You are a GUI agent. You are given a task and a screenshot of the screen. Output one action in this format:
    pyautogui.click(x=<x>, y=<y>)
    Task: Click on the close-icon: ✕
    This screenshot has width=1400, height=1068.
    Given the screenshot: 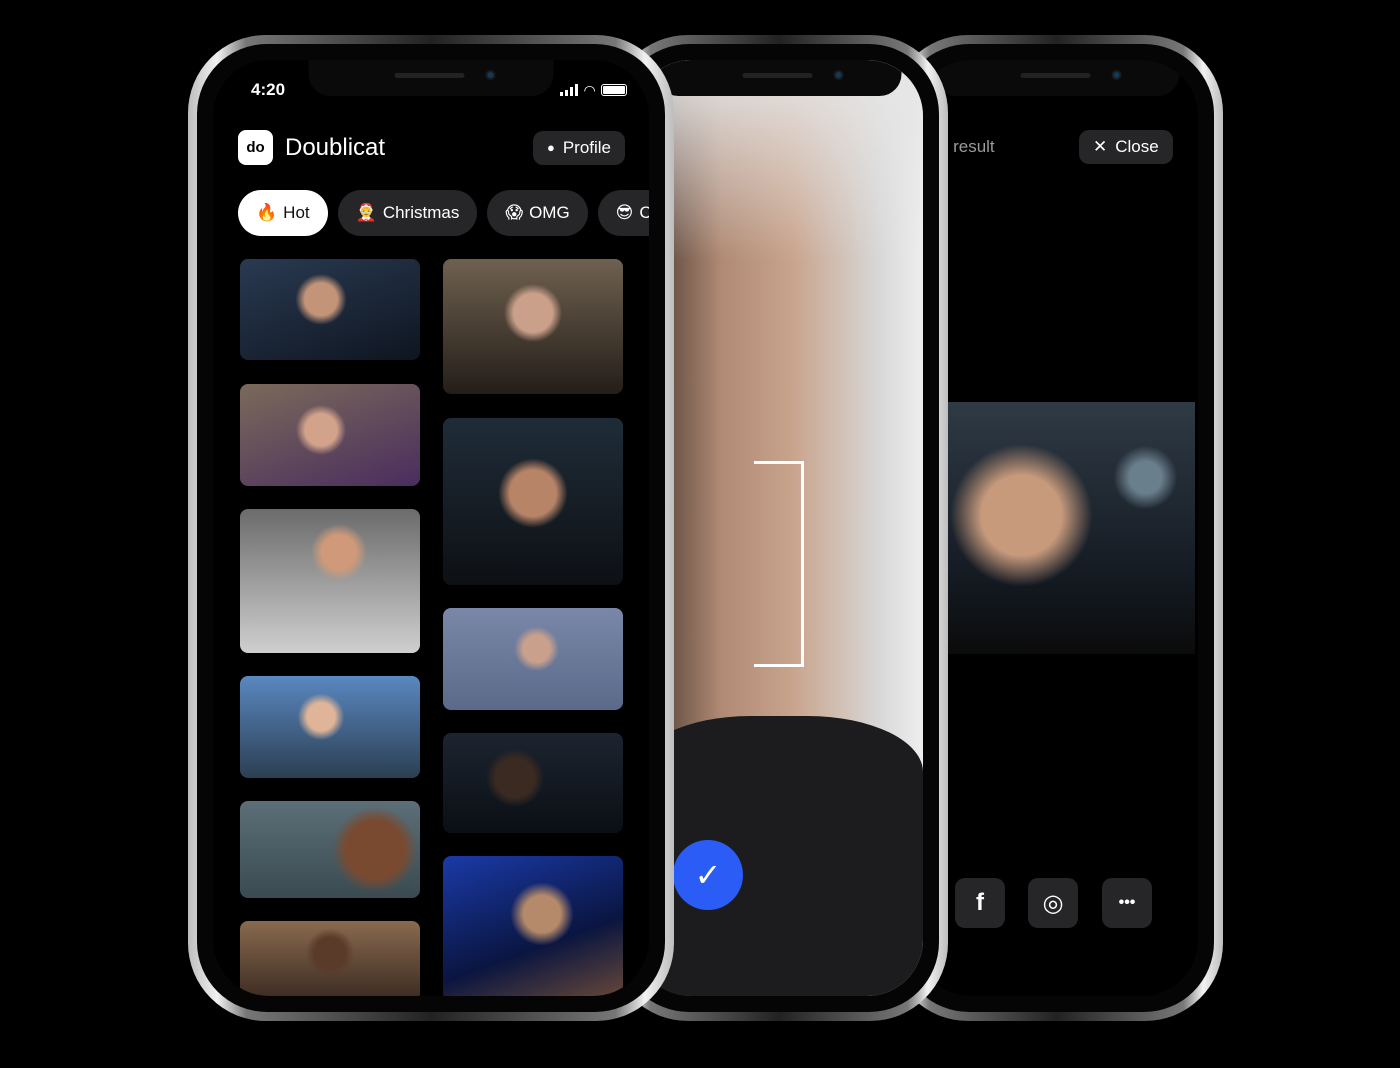 What is the action you would take?
    pyautogui.click(x=1100, y=146)
    